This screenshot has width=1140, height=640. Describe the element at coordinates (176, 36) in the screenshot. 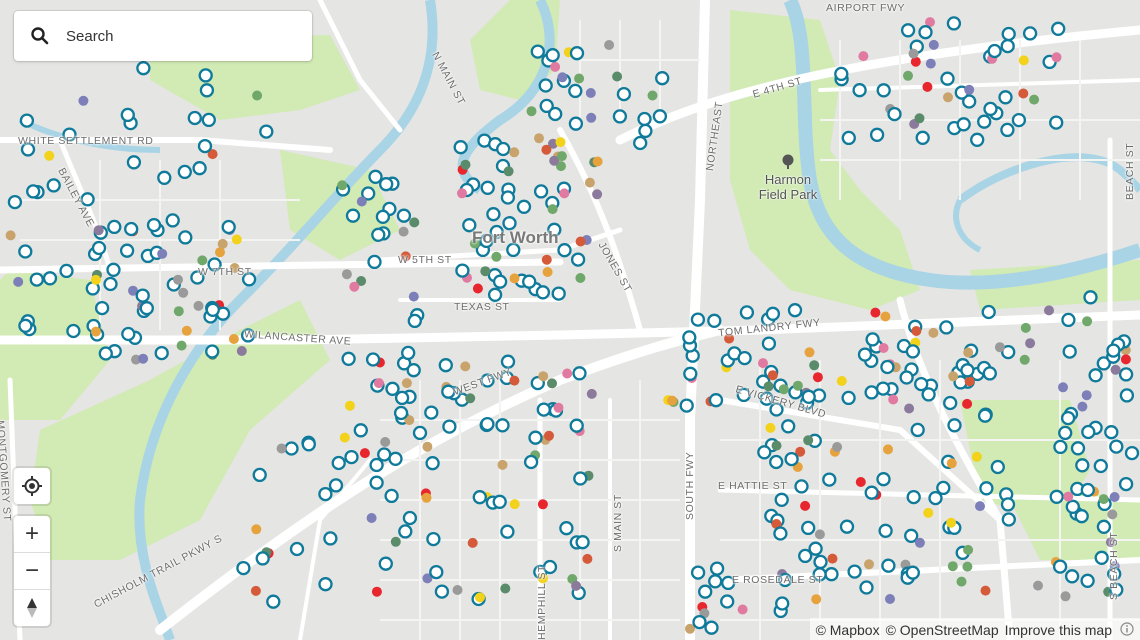

I see `search-input` at that location.